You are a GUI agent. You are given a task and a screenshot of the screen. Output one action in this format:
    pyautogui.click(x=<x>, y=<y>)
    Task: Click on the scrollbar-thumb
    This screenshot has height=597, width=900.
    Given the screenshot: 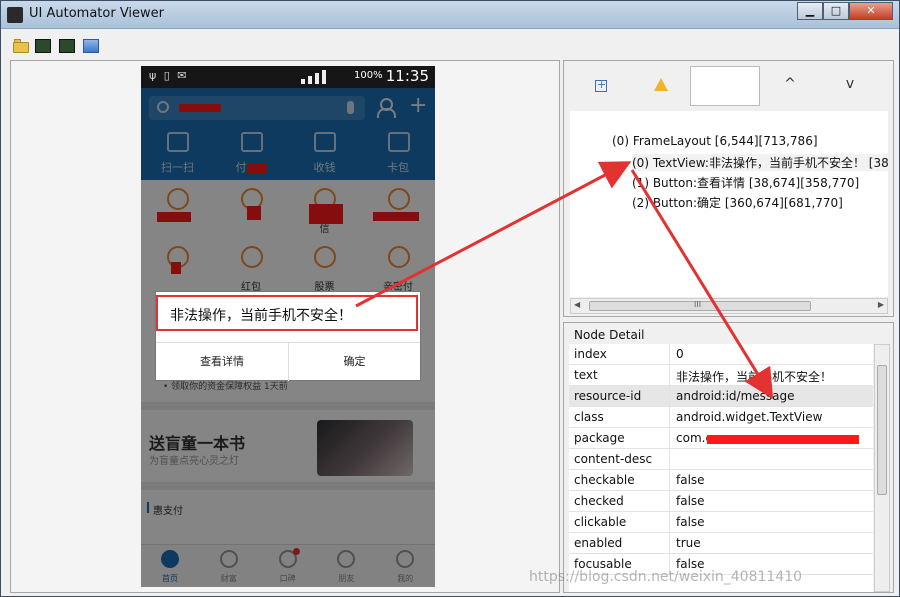 What is the action you would take?
    pyautogui.click(x=882, y=430)
    